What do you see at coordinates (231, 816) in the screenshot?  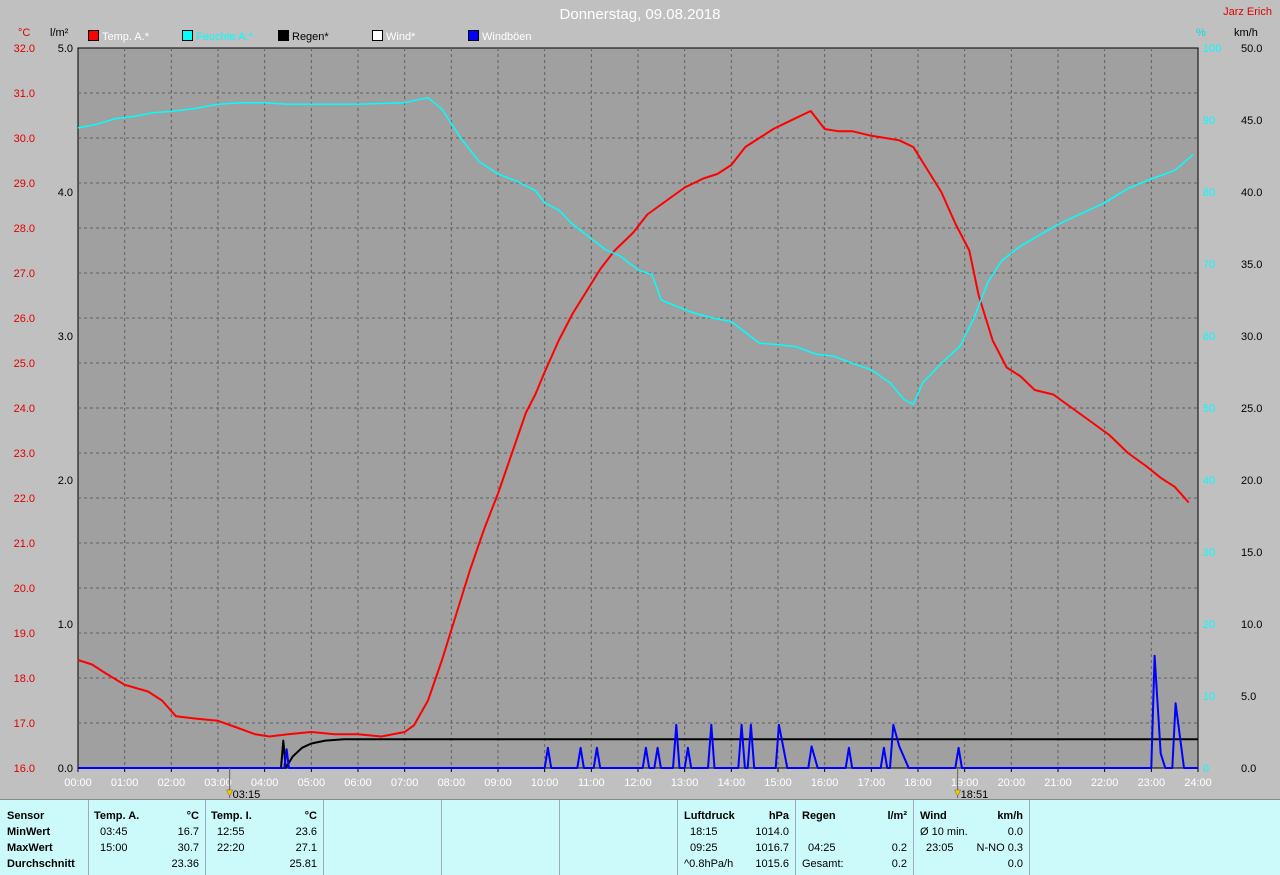 I see `temp-i-header: Temp. I.` at bounding box center [231, 816].